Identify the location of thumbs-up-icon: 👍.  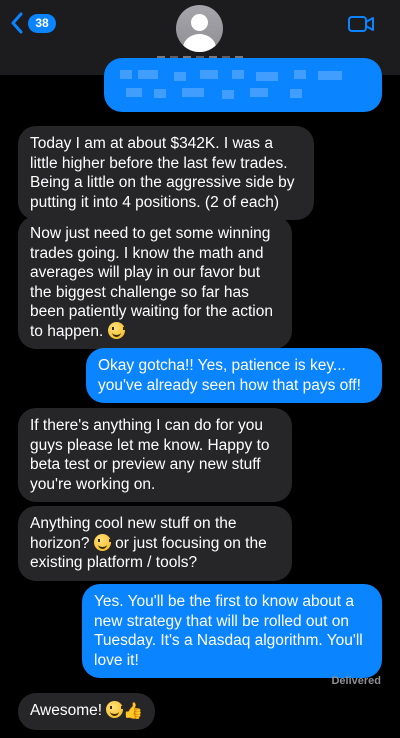
(133, 711).